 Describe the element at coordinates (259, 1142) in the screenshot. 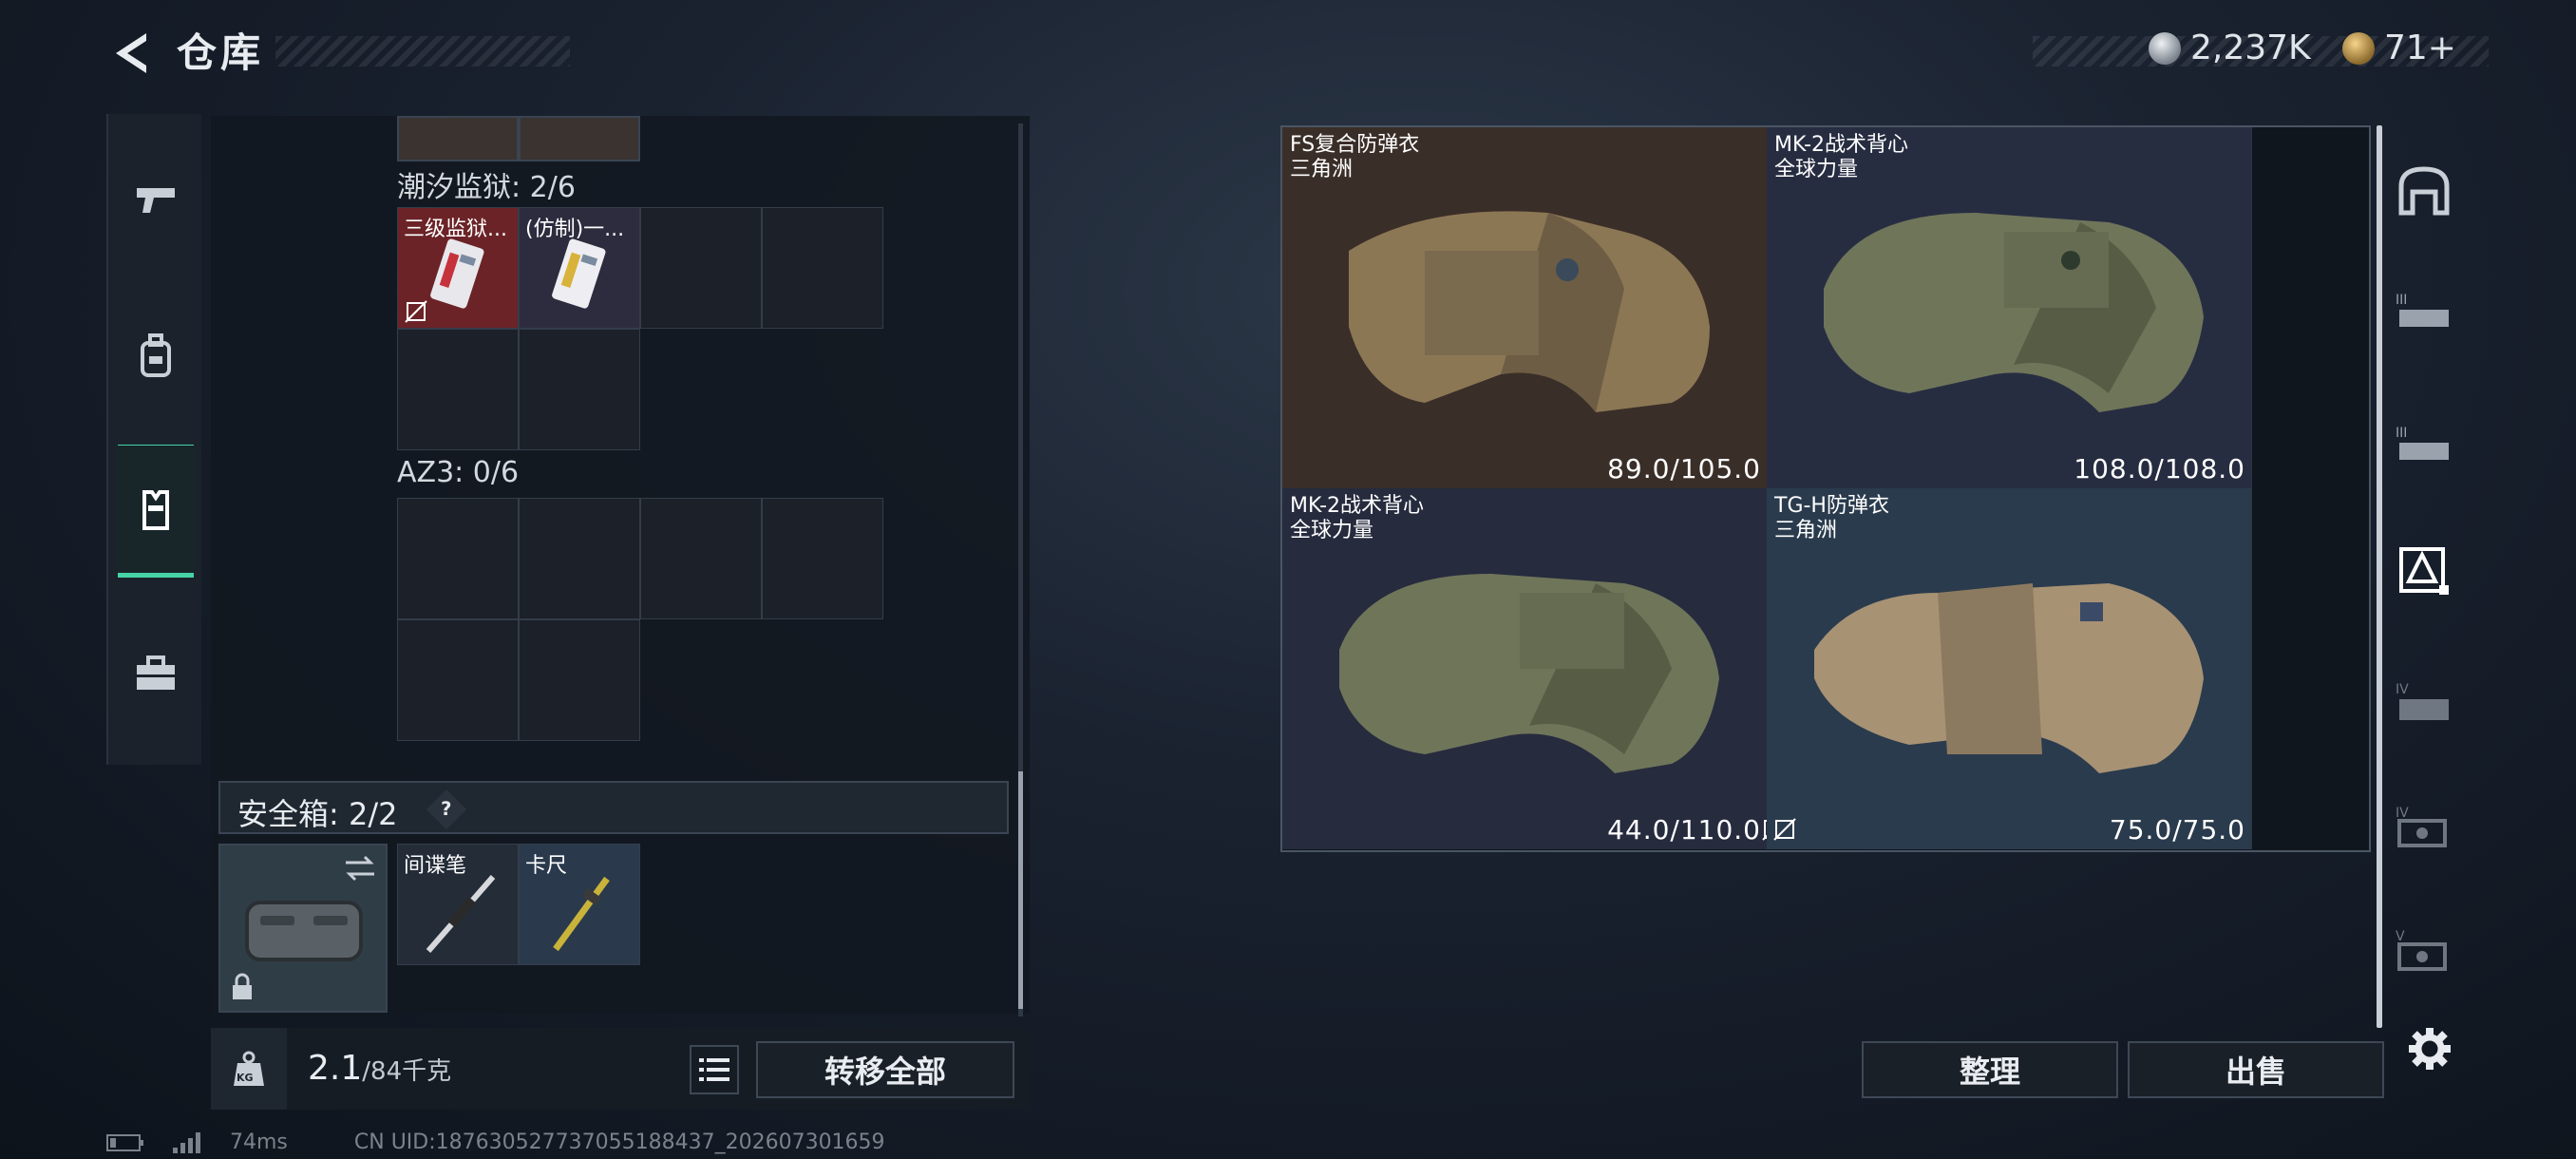

I see `ping-label: 74ms` at that location.